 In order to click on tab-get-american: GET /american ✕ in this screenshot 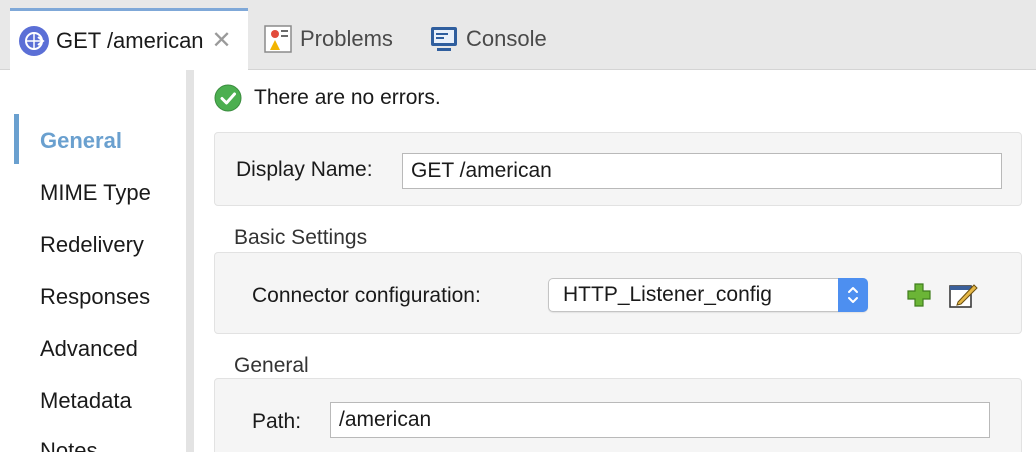, I will do `click(129, 39)`.